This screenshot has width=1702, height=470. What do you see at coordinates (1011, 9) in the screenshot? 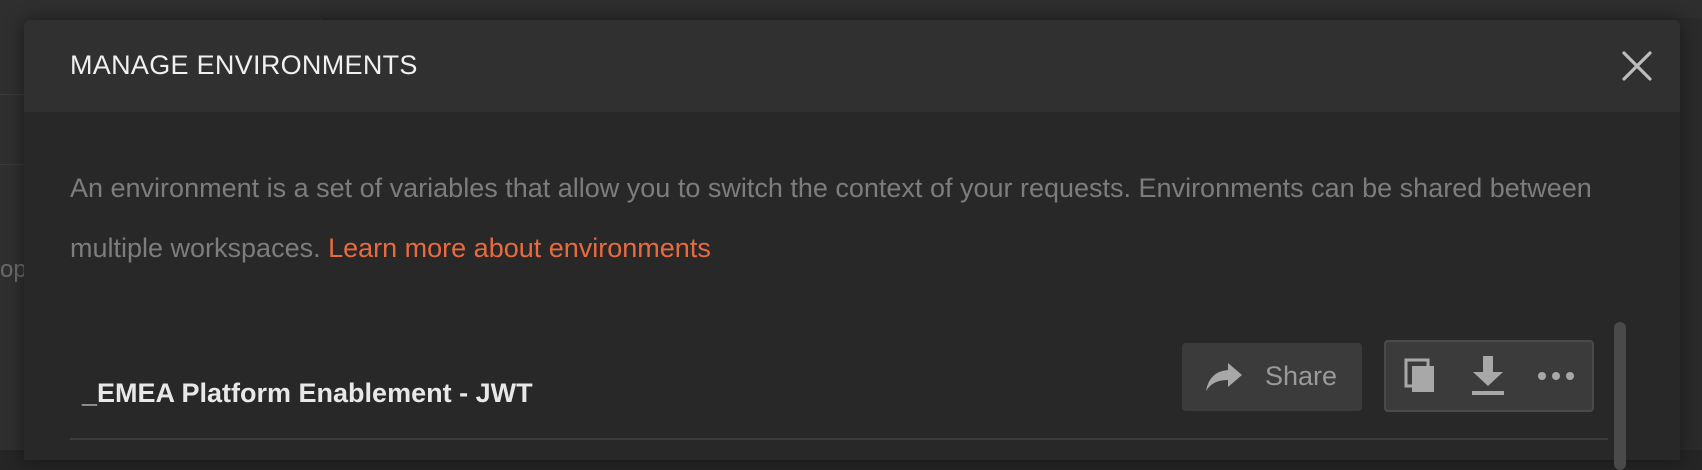
I see `background-header-strip` at bounding box center [1011, 9].